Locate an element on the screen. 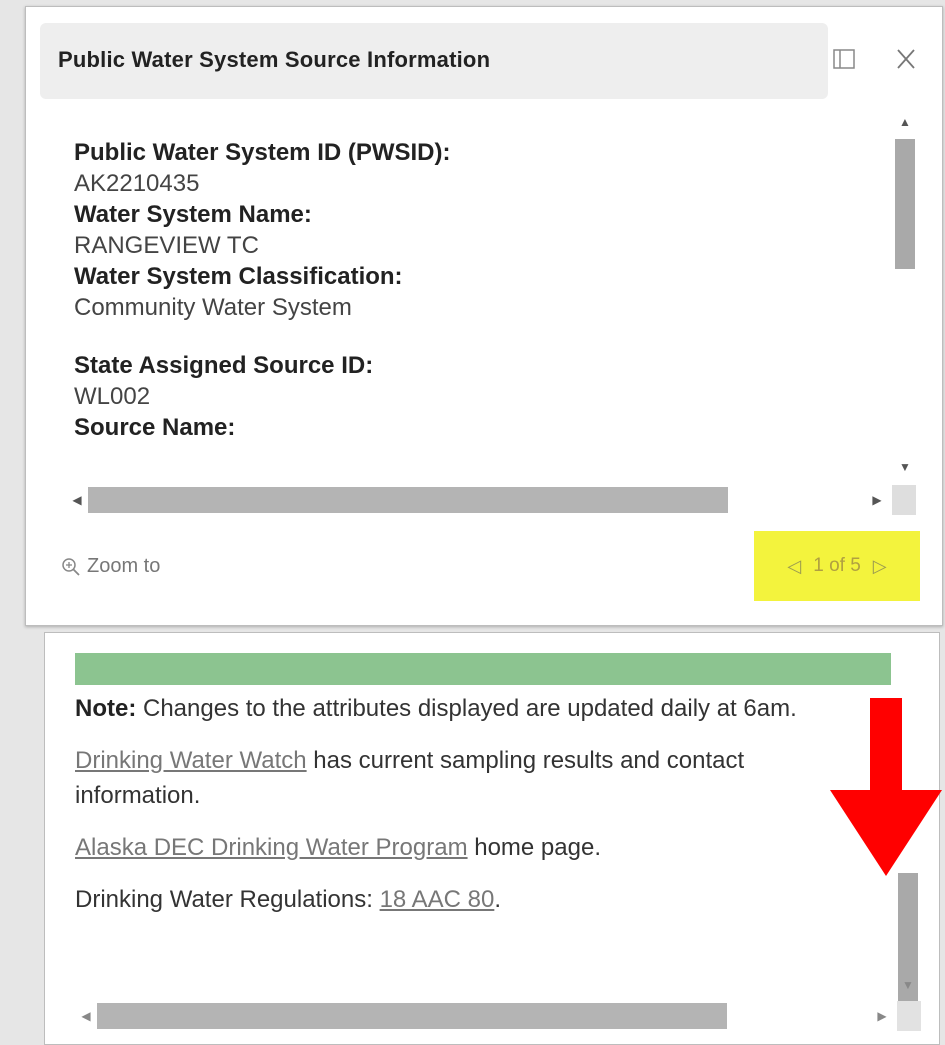 Image resolution: width=945 pixels, height=1045 pixels. zoom-to-button: Zoom to is located at coordinates (110, 566).